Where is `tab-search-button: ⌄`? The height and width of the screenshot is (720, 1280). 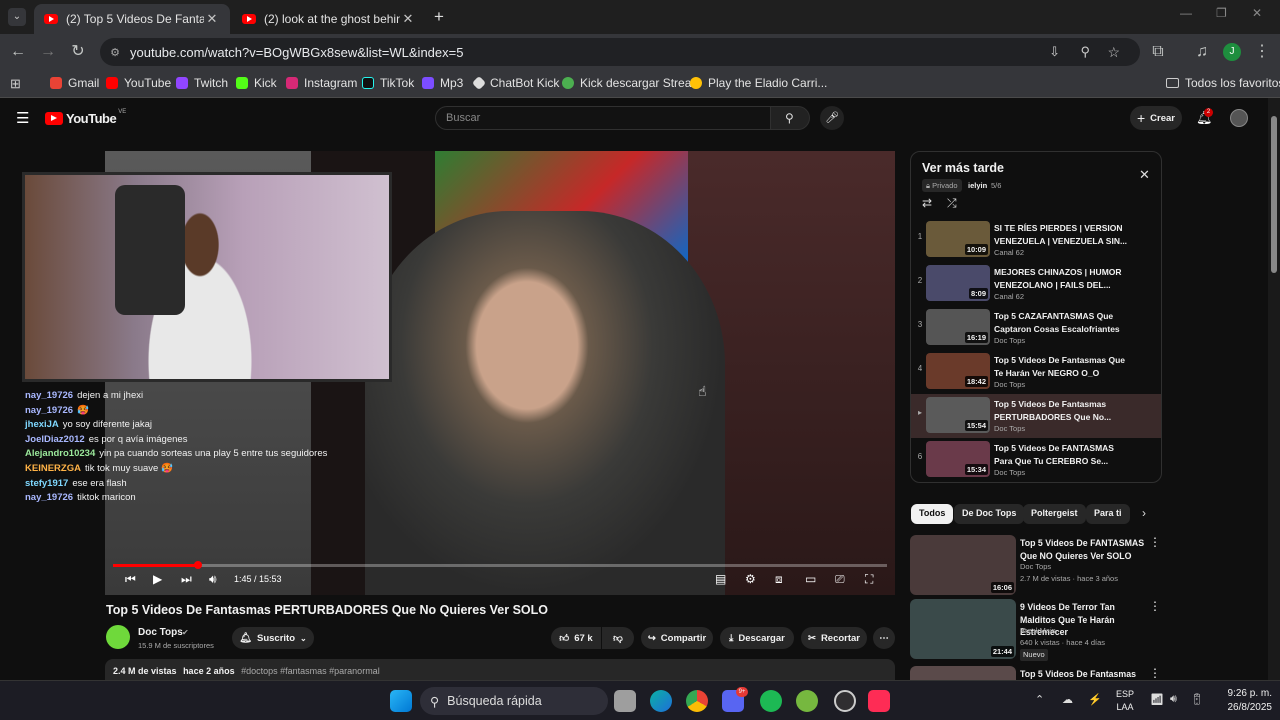
tab-search-button: ⌄ is located at coordinates (17, 17).